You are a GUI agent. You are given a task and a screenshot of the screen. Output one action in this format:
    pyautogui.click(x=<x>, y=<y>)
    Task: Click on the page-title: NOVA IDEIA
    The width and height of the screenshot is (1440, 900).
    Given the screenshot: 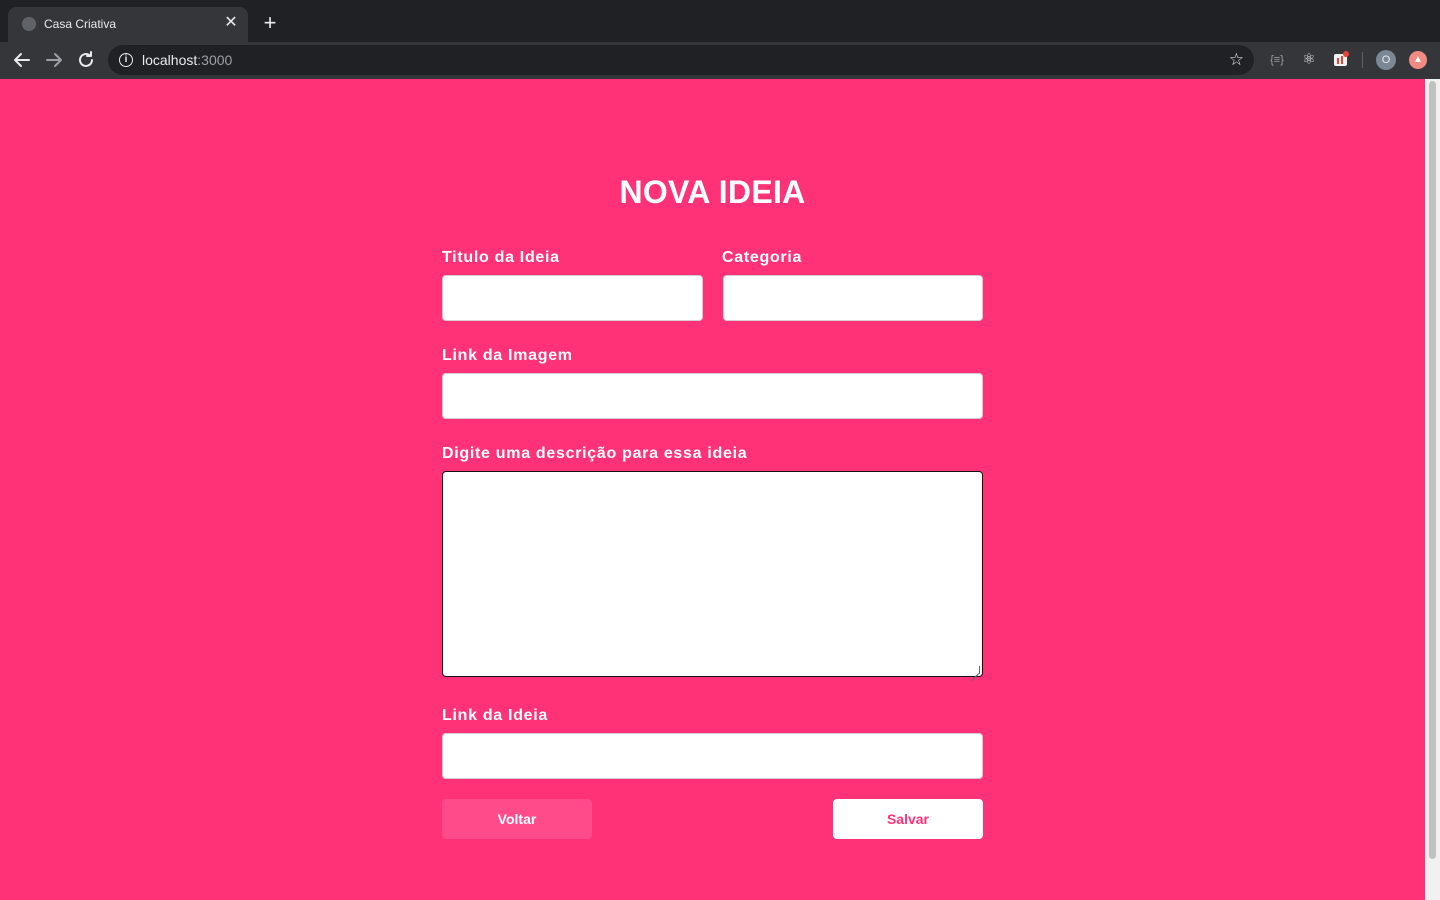 What is the action you would take?
    pyautogui.click(x=712, y=192)
    